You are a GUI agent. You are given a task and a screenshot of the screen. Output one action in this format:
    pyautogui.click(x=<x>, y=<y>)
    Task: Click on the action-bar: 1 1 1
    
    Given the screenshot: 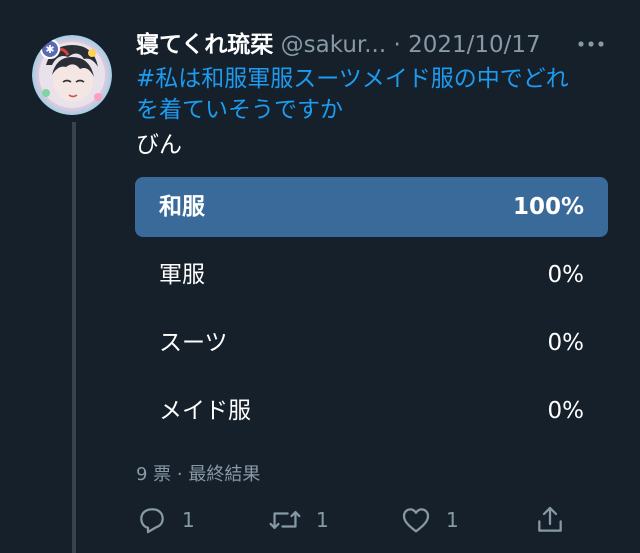 What is the action you would take?
    pyautogui.click(x=356, y=520)
    